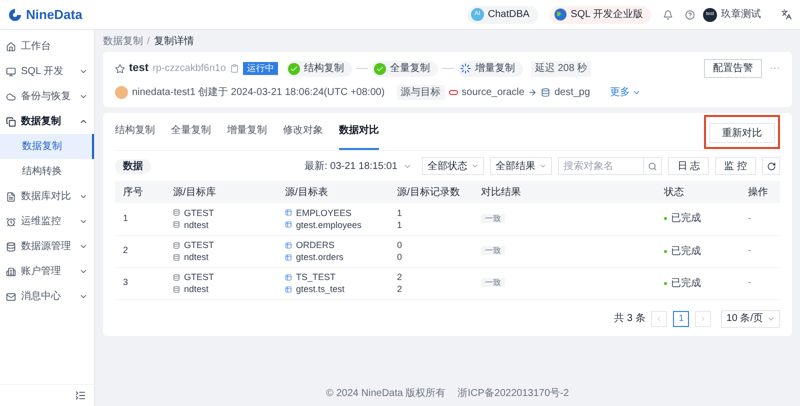 The width and height of the screenshot is (800, 406). What do you see at coordinates (465, 68) in the screenshot?
I see `loading-icon` at bounding box center [465, 68].